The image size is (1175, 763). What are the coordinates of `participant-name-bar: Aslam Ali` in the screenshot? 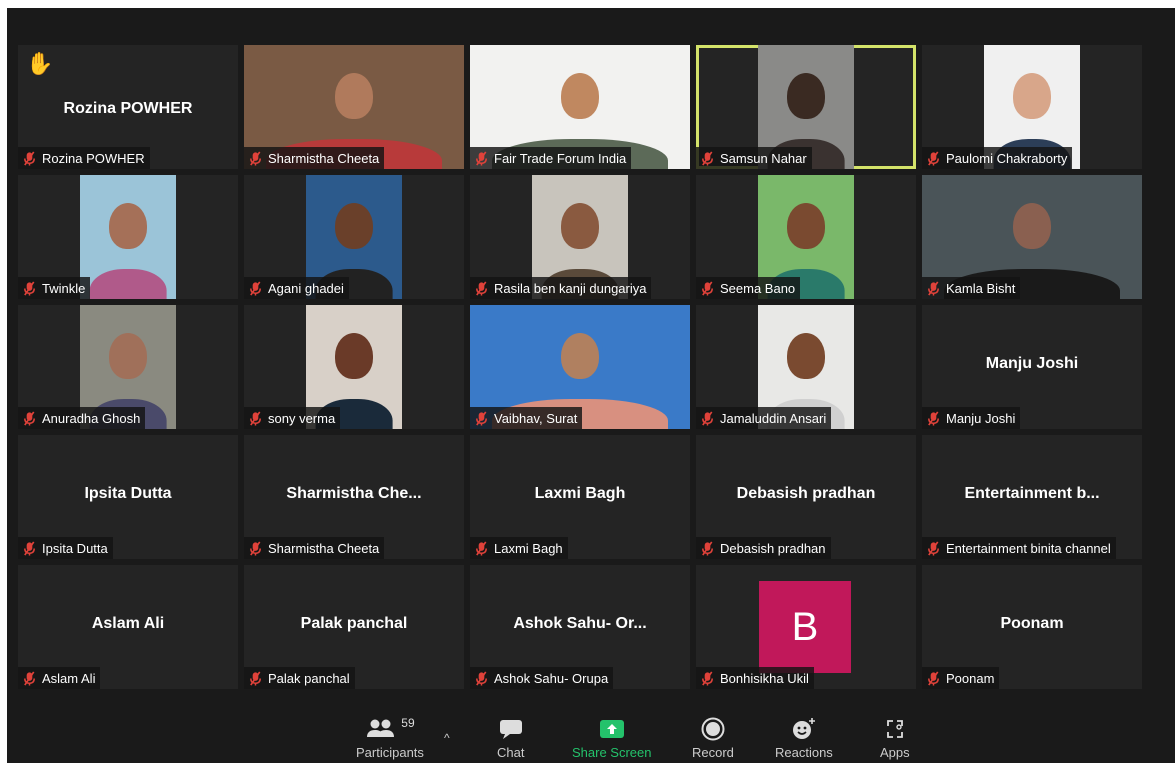 It's located at (59, 678).